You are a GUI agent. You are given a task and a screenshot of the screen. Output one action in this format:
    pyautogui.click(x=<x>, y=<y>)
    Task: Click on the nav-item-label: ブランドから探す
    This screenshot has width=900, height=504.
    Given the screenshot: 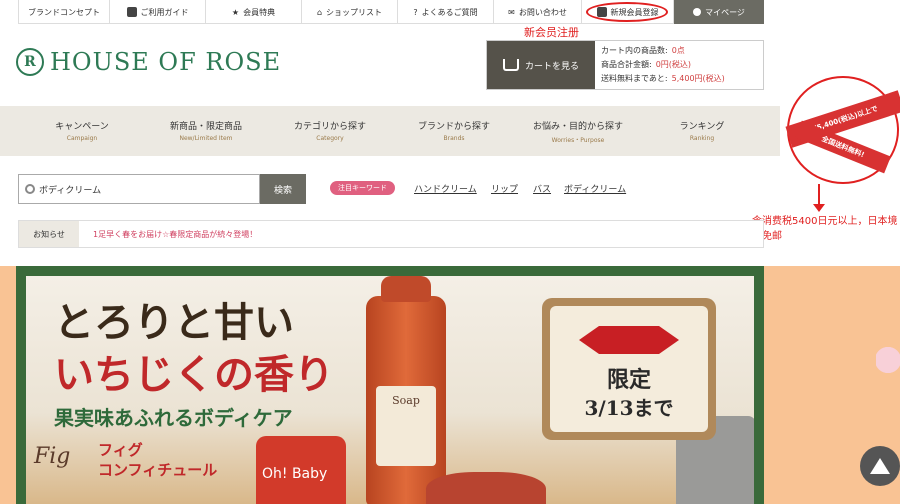 What is the action you would take?
    pyautogui.click(x=453, y=127)
    